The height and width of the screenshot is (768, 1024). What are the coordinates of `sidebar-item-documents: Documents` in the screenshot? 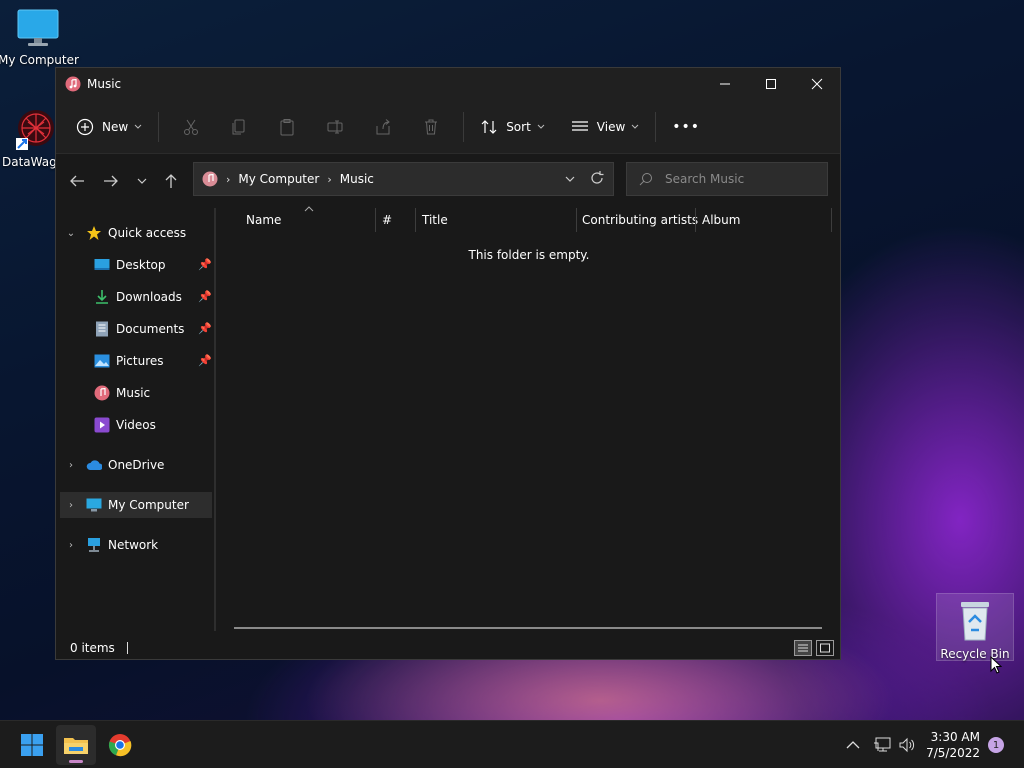 It's located at (139, 329).